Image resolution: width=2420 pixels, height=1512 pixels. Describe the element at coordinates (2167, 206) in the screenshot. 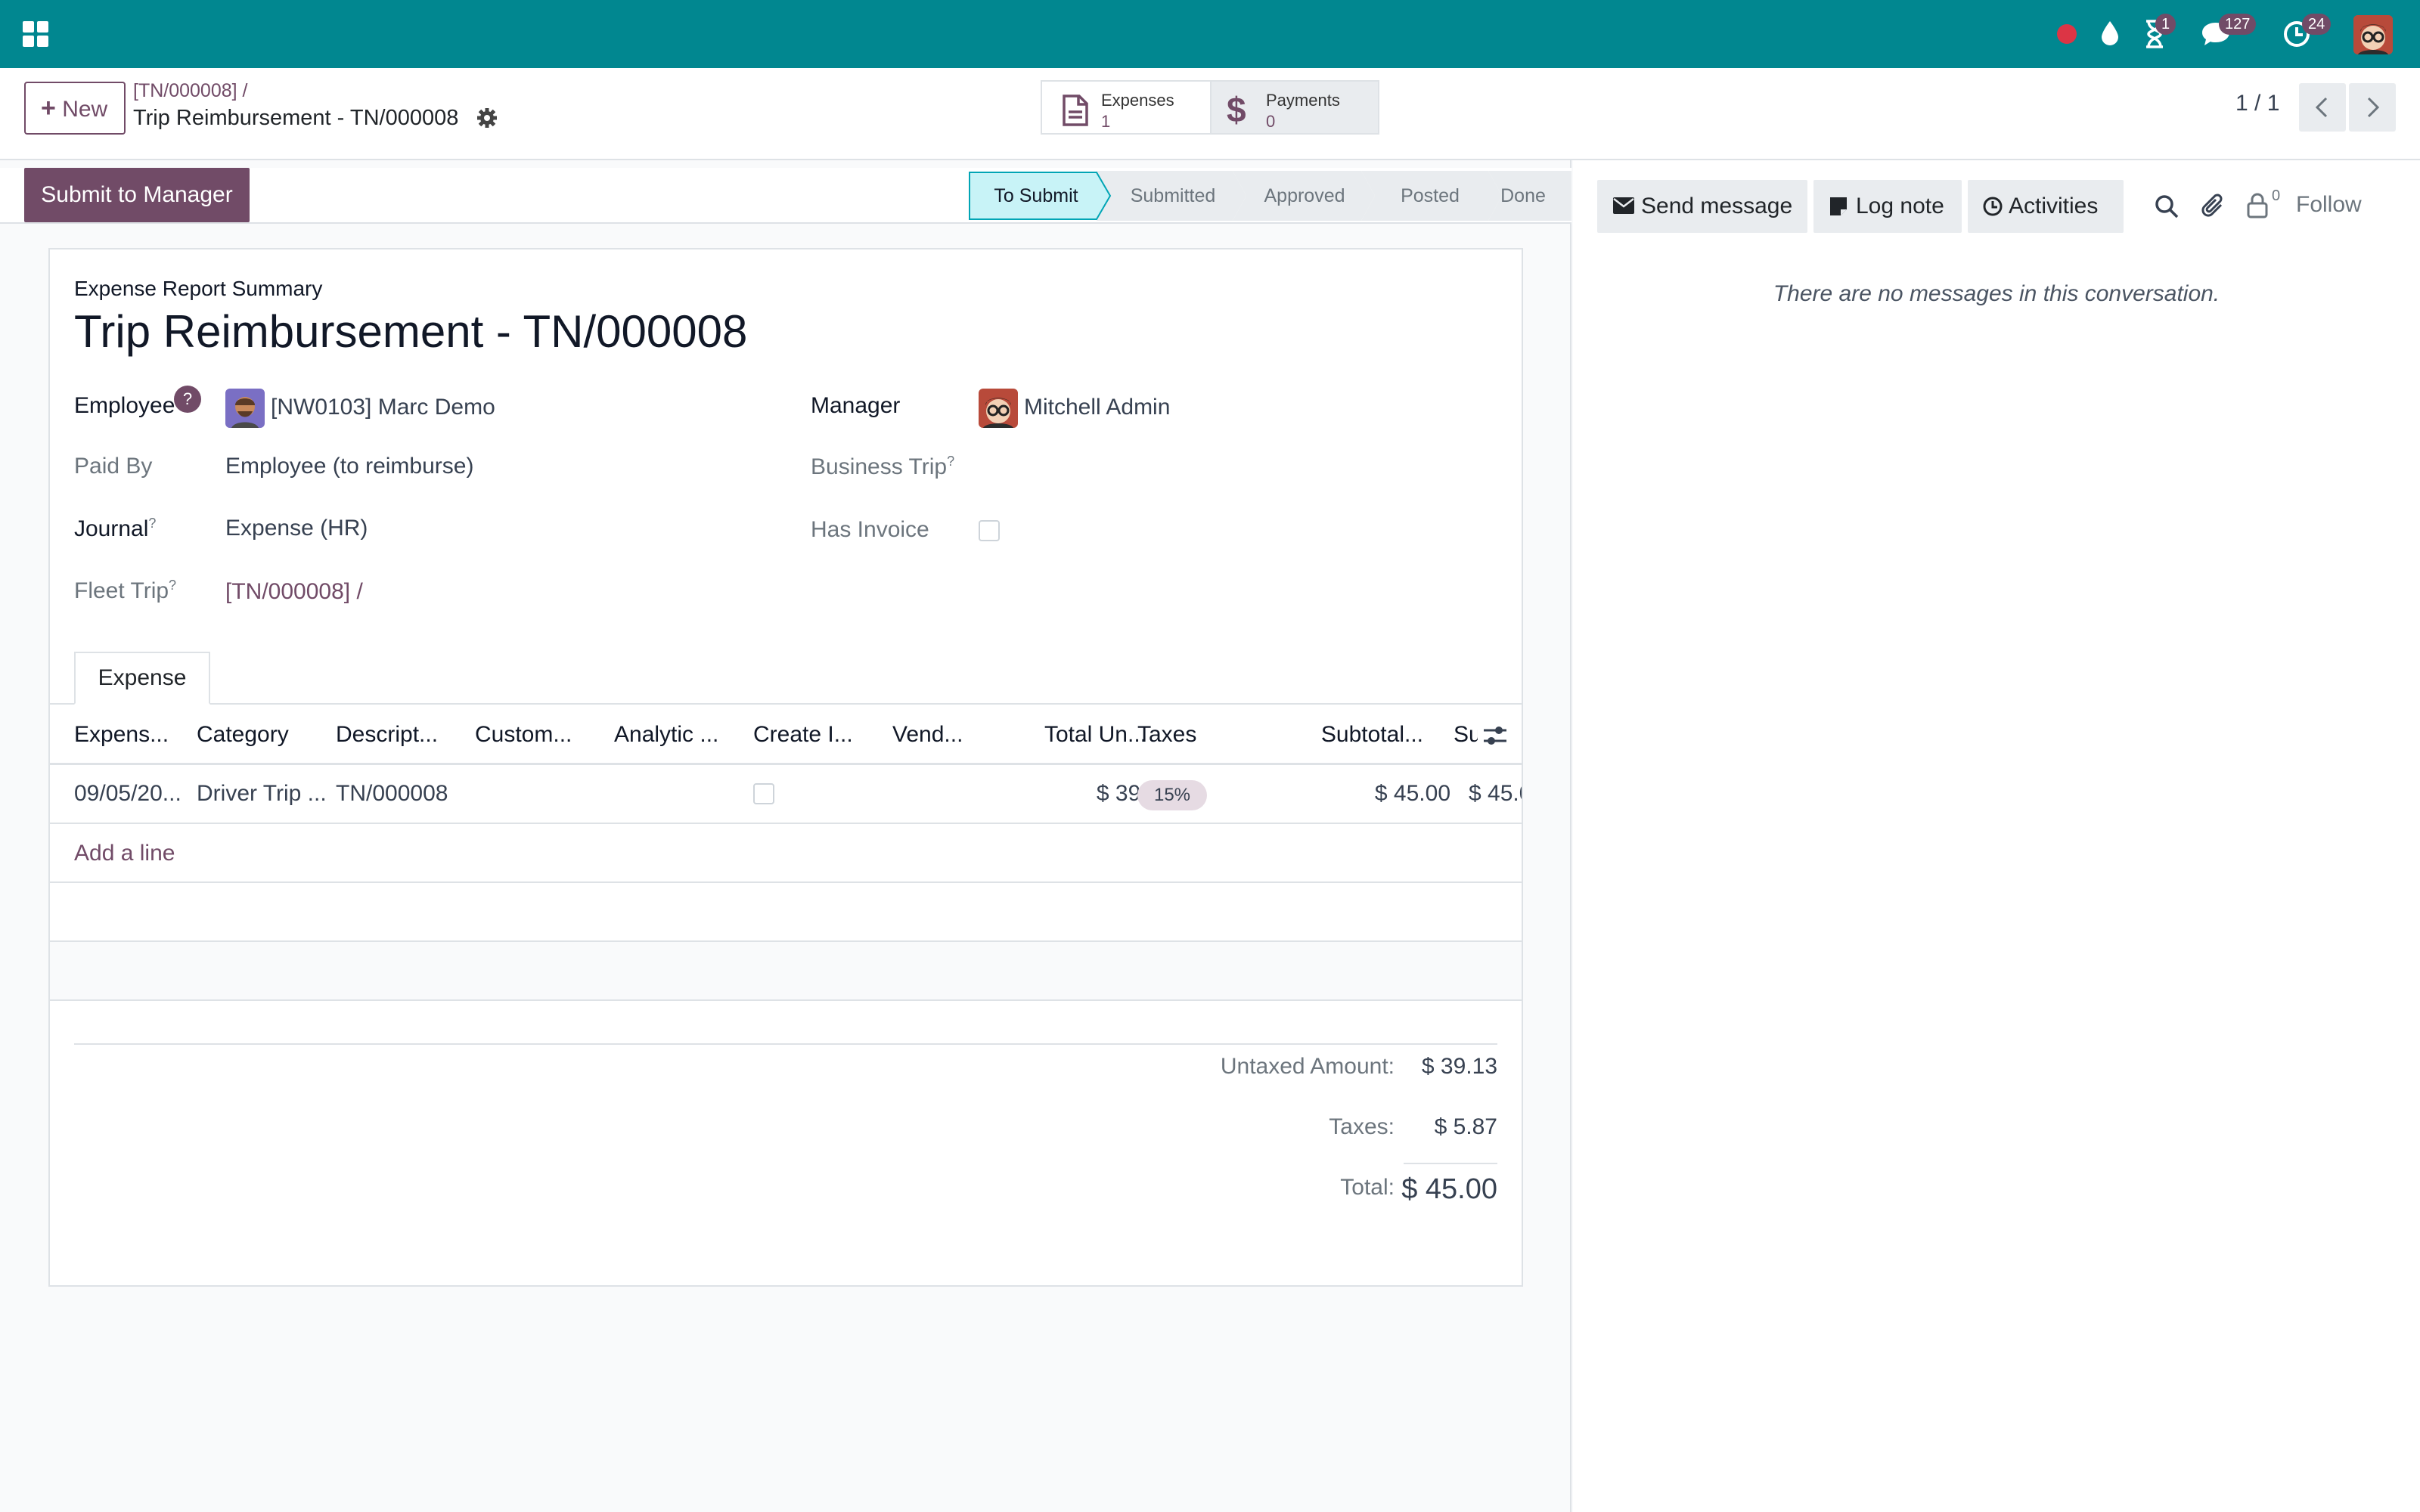

I see `search-icon` at that location.